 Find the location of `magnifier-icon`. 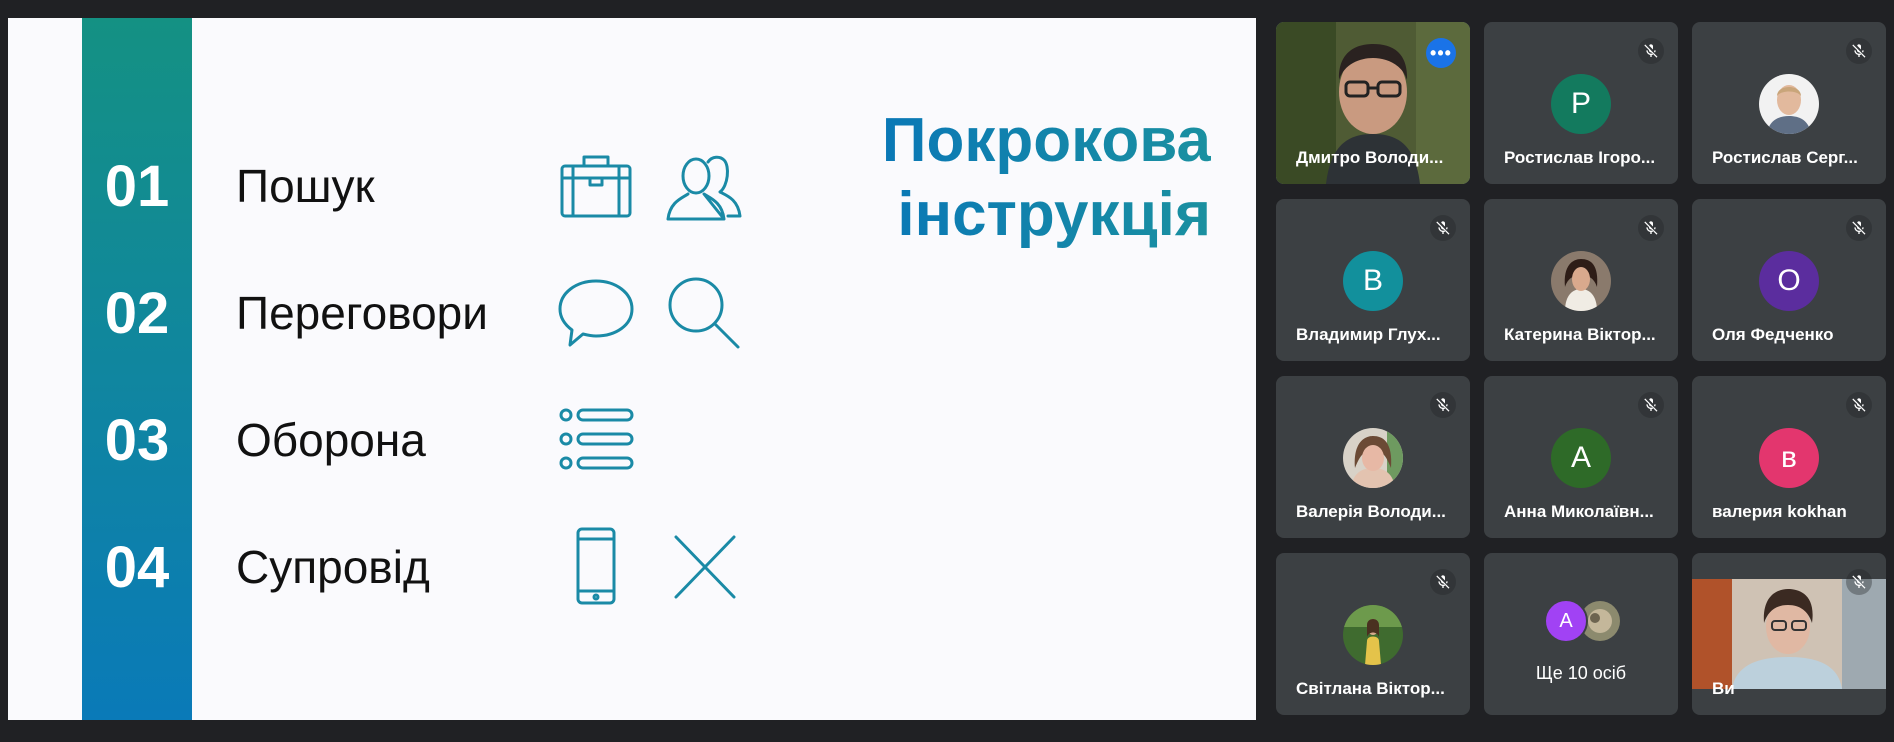

magnifier-icon is located at coordinates (704, 313).